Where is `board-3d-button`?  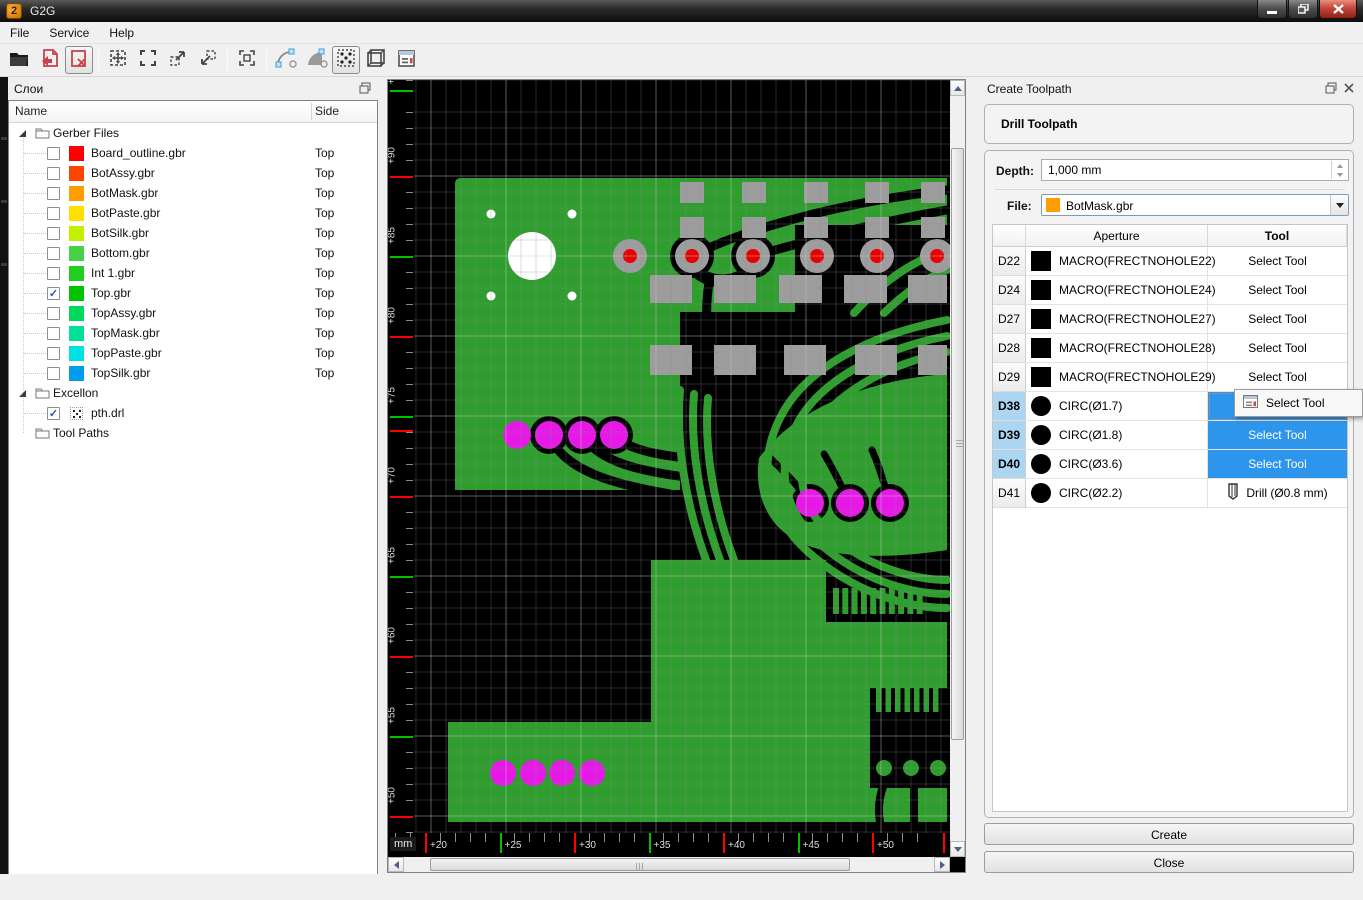 board-3d-button is located at coordinates (376, 60).